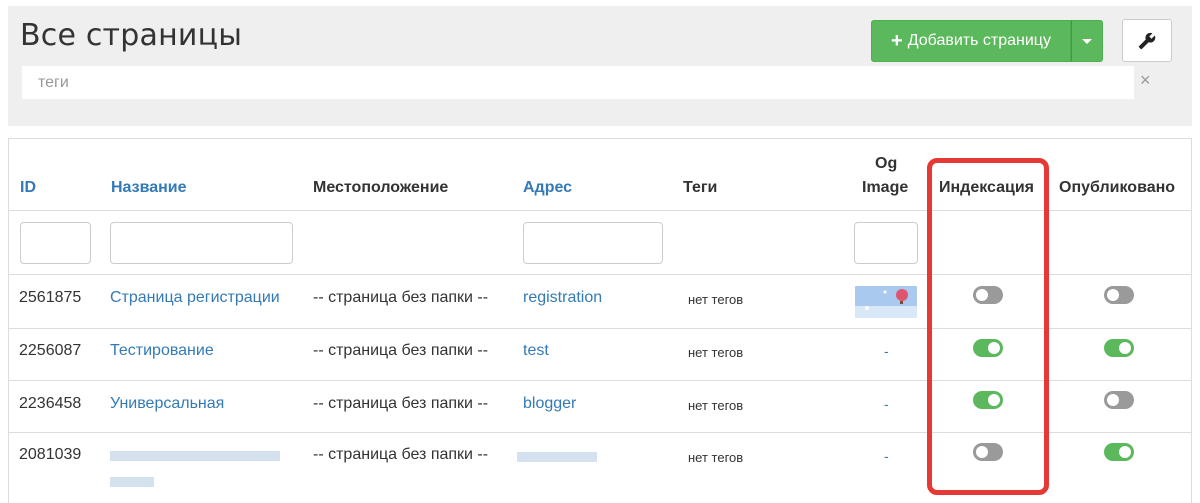  What do you see at coordinates (162, 351) in the screenshot?
I see `row-name-link: Тестирование` at bounding box center [162, 351].